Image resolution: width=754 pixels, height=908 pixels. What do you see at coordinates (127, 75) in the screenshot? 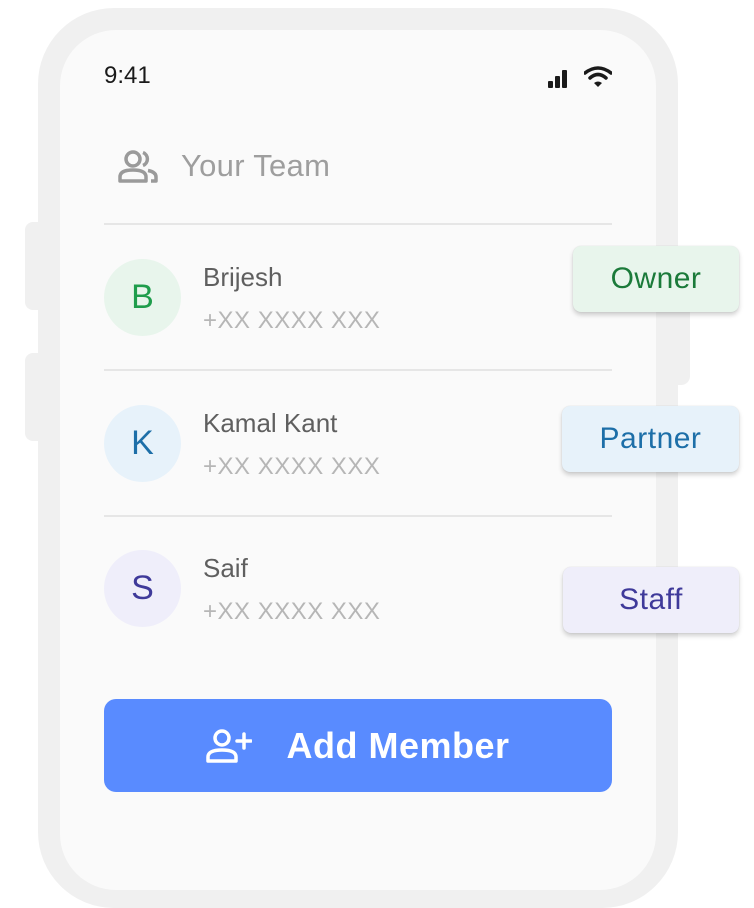
I see `status-time: 9:41` at bounding box center [127, 75].